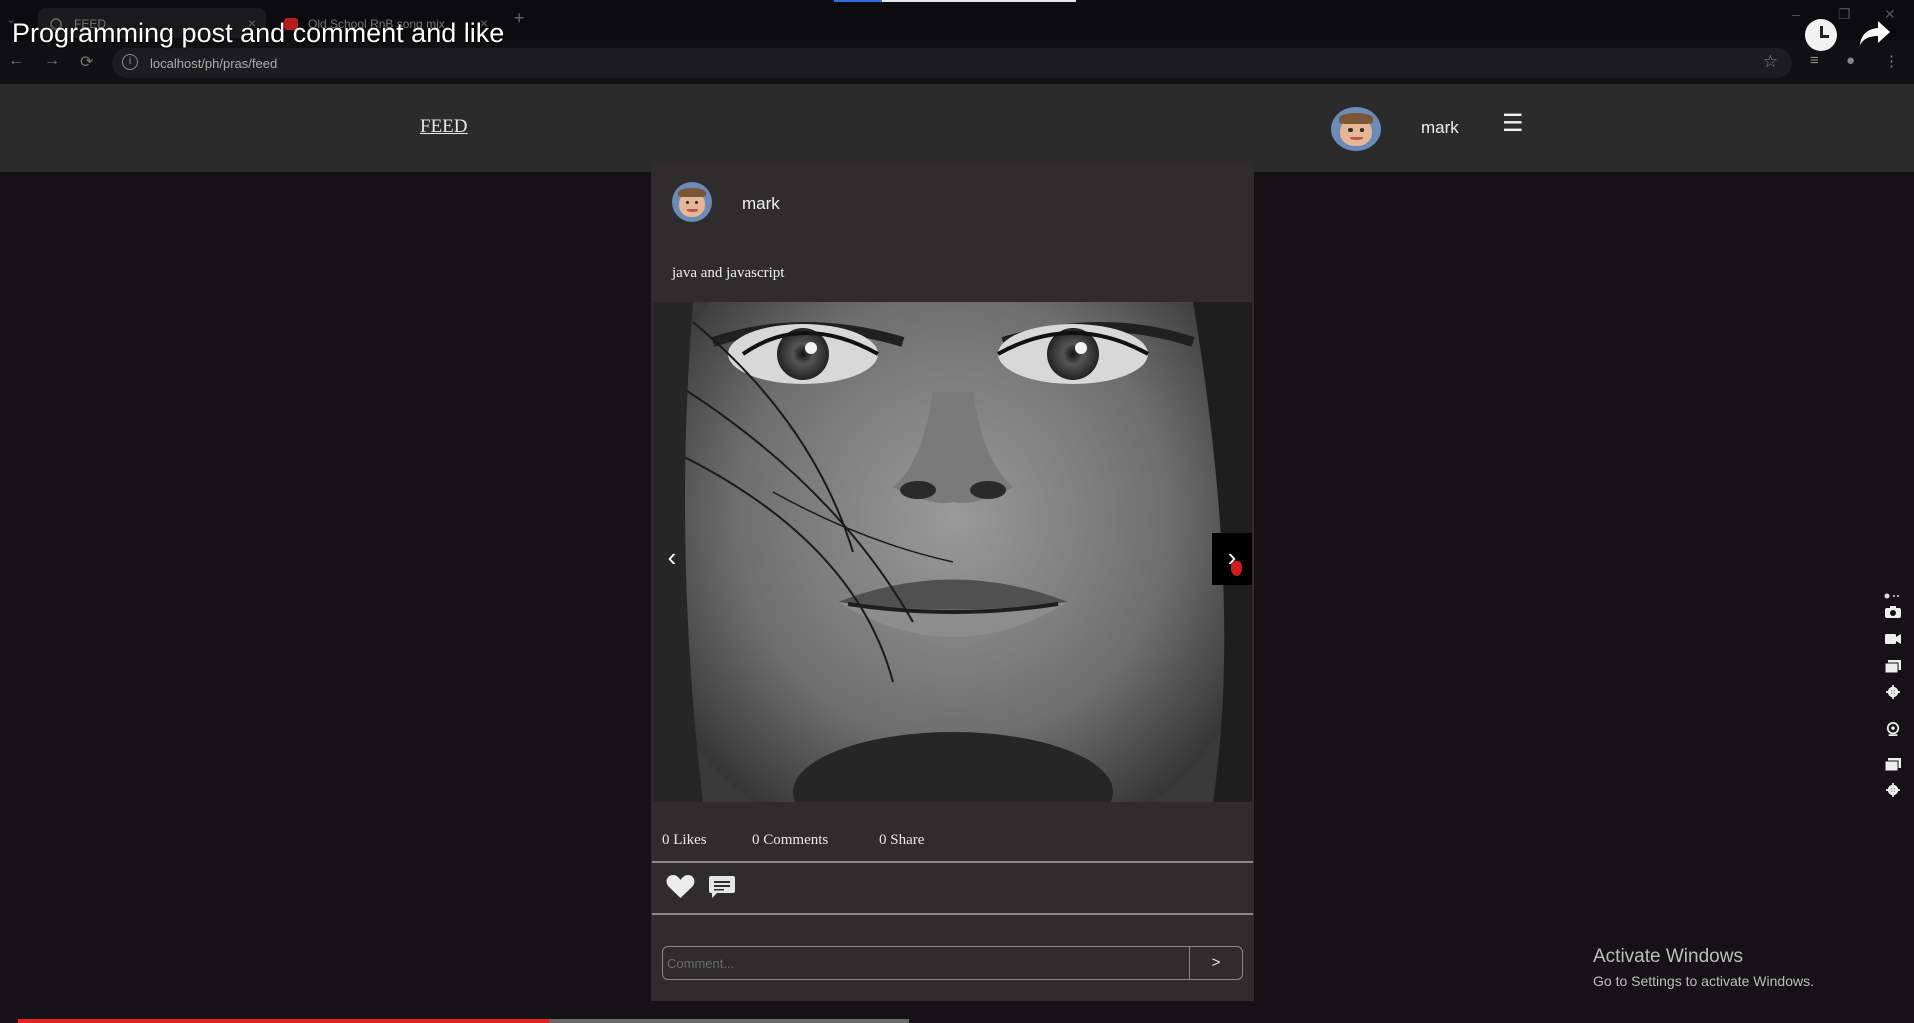 This screenshot has width=1914, height=1023. Describe the element at coordinates (1236, 568) in the screenshot. I see `mouse-cursor-icon` at that location.